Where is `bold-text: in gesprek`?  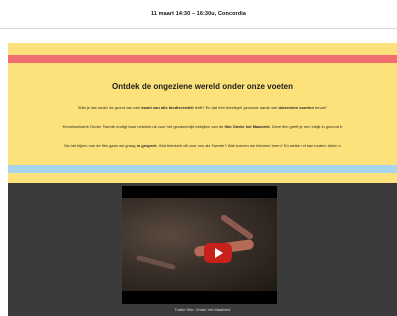 bold-text: in gesprek is located at coordinates (146, 145).